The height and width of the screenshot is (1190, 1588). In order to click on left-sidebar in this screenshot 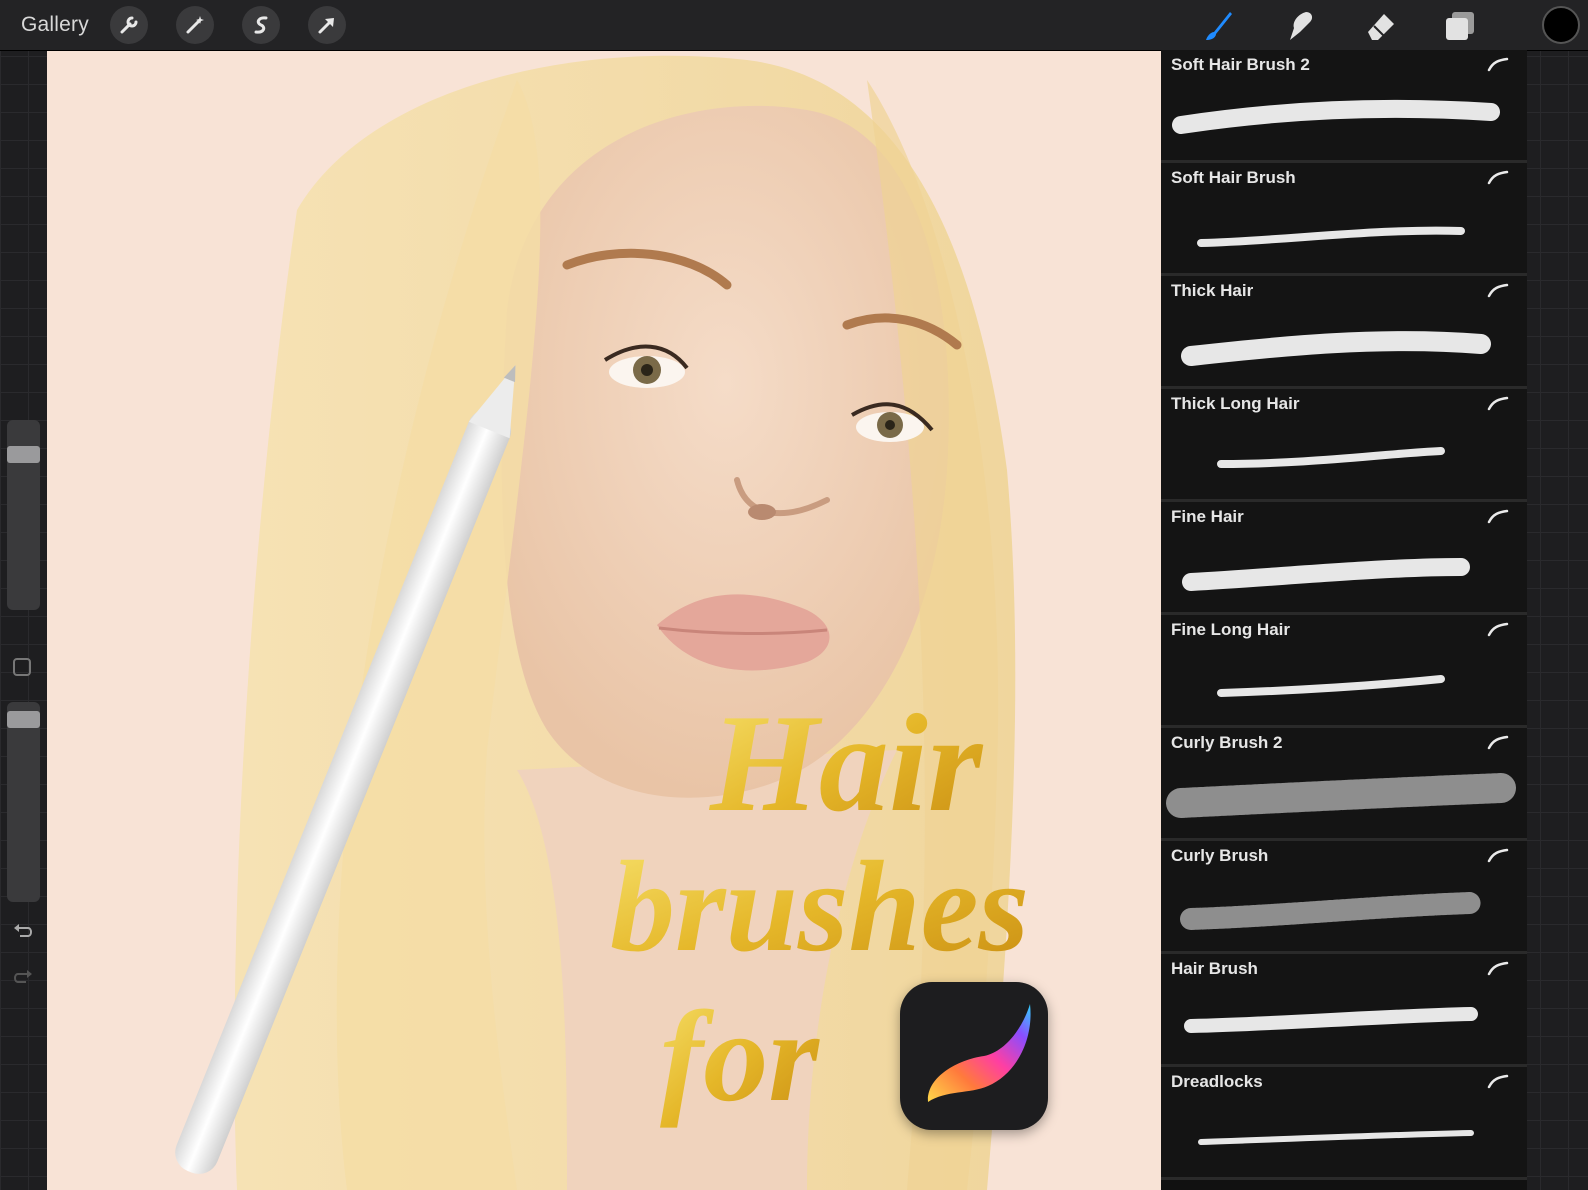, I will do `click(23, 715)`.